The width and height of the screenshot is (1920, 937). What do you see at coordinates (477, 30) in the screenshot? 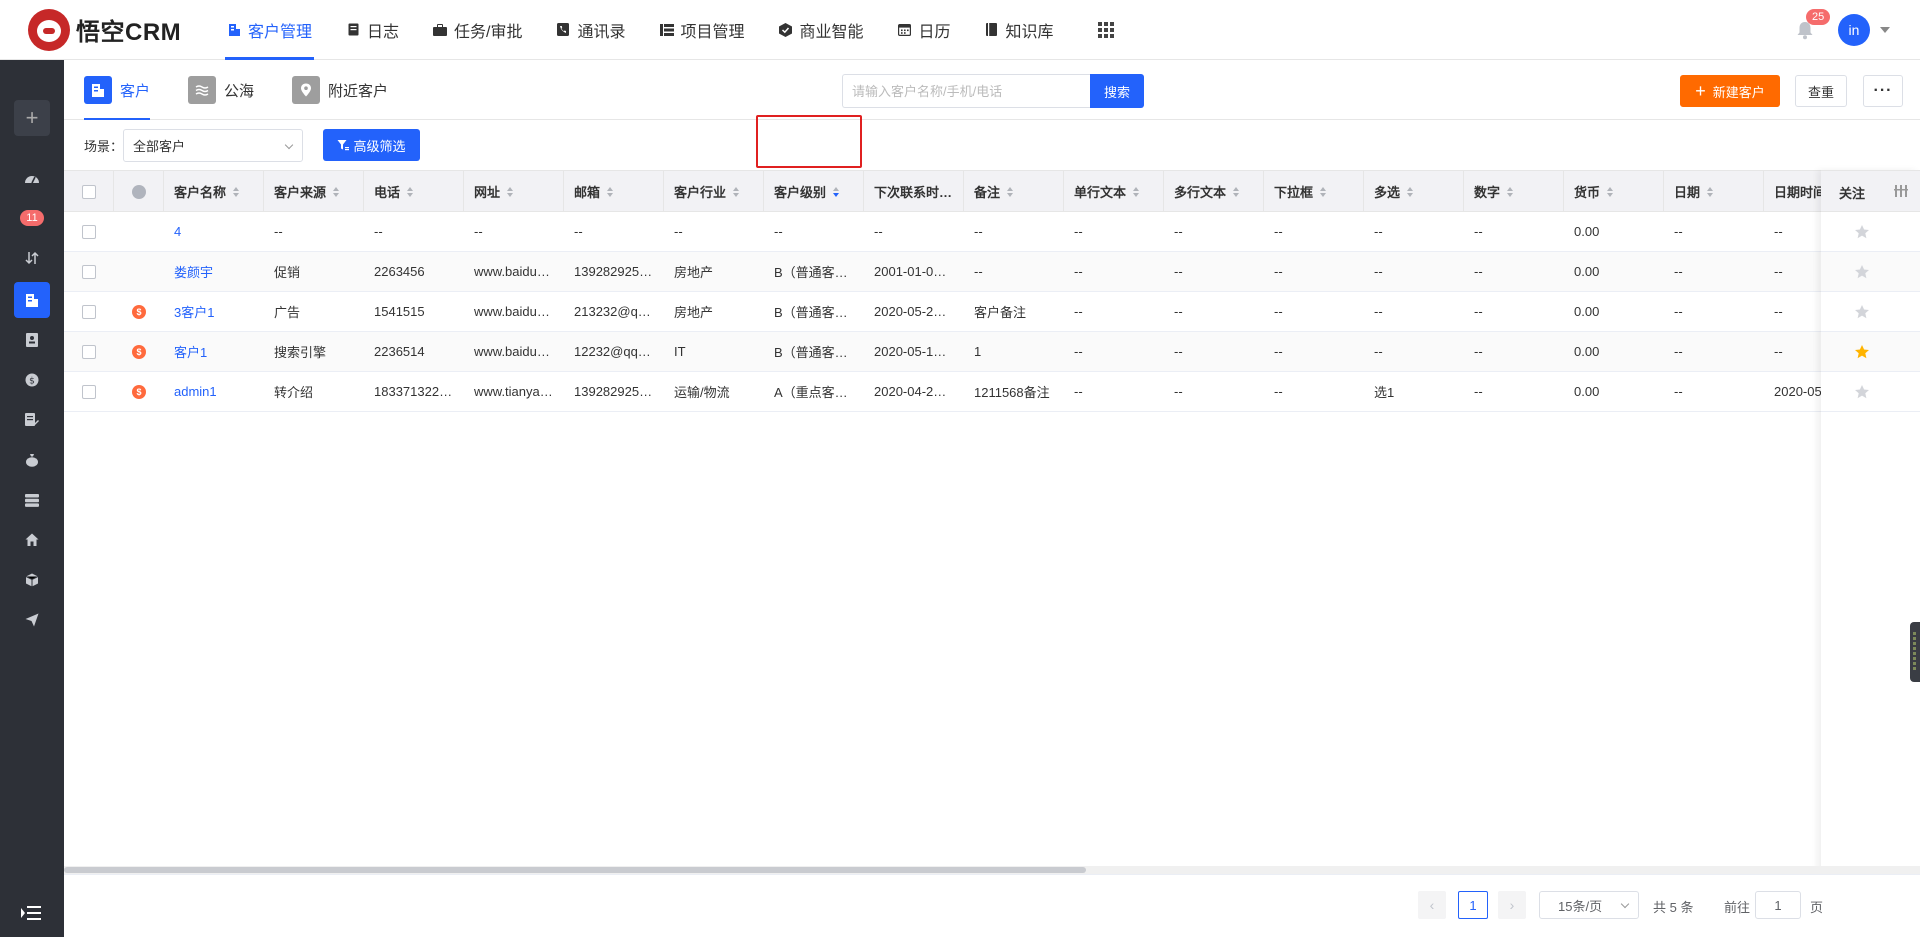
I see `nav-item-task-approval: 任务/审批` at bounding box center [477, 30].